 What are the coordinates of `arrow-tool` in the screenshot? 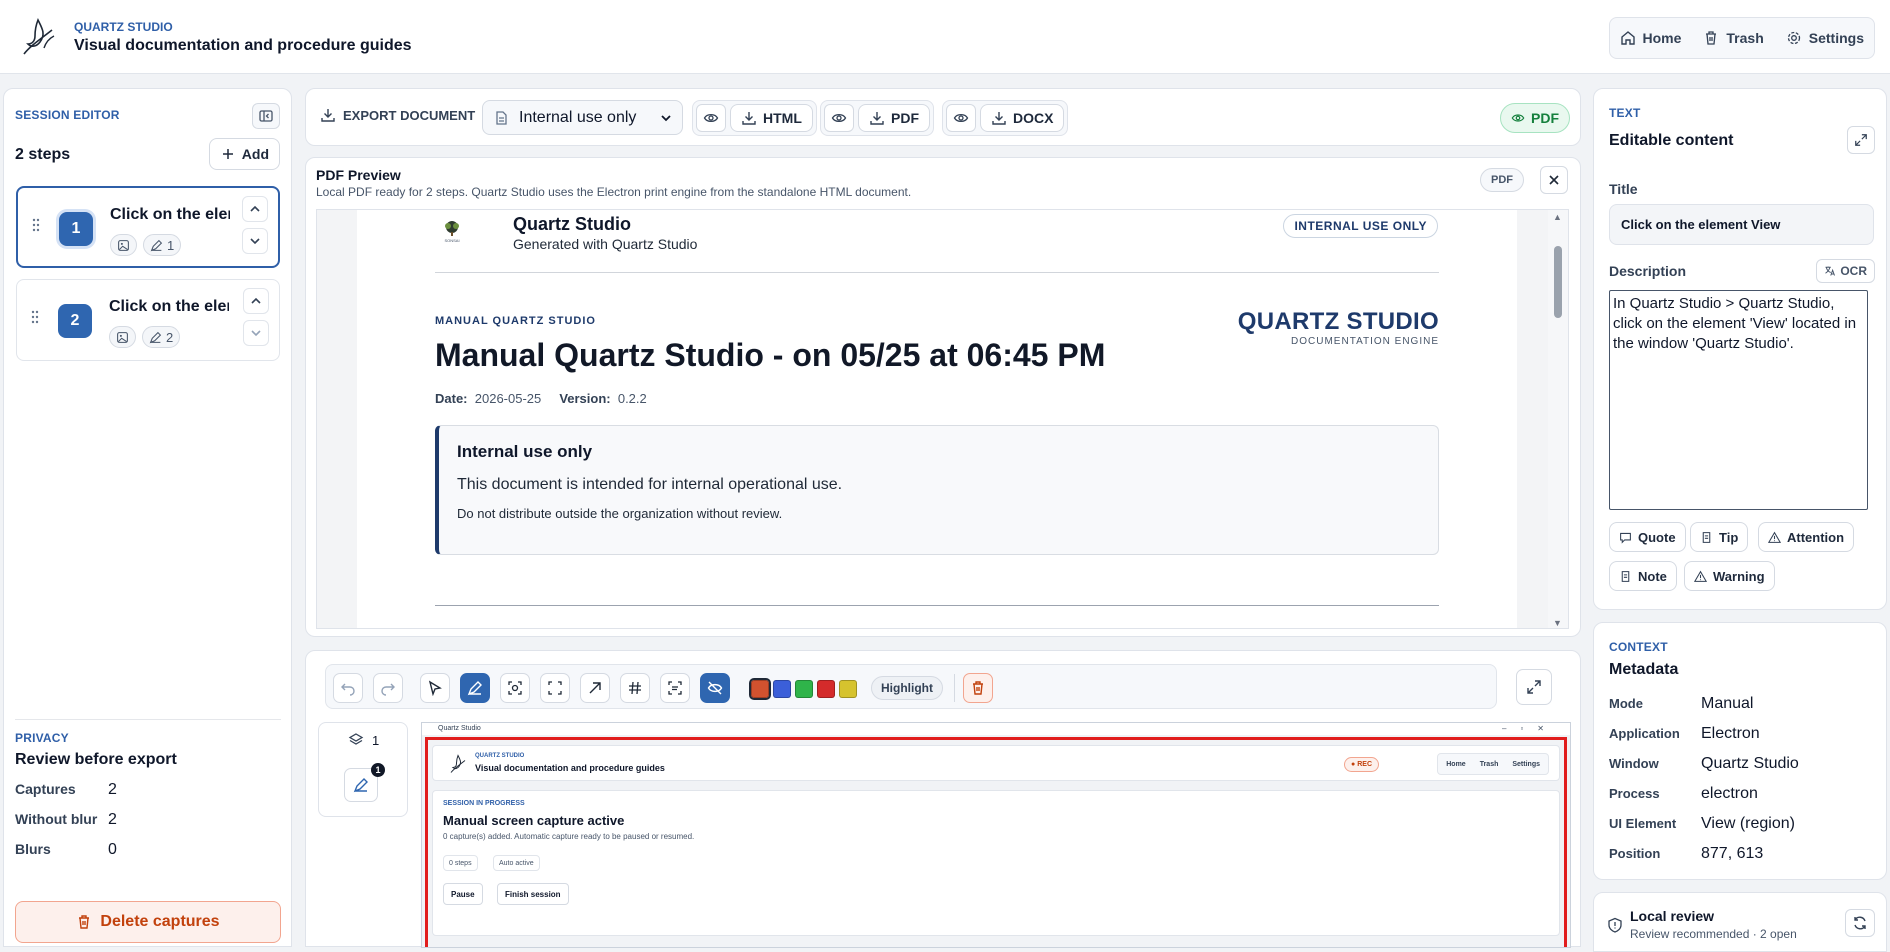 It's located at (595, 688).